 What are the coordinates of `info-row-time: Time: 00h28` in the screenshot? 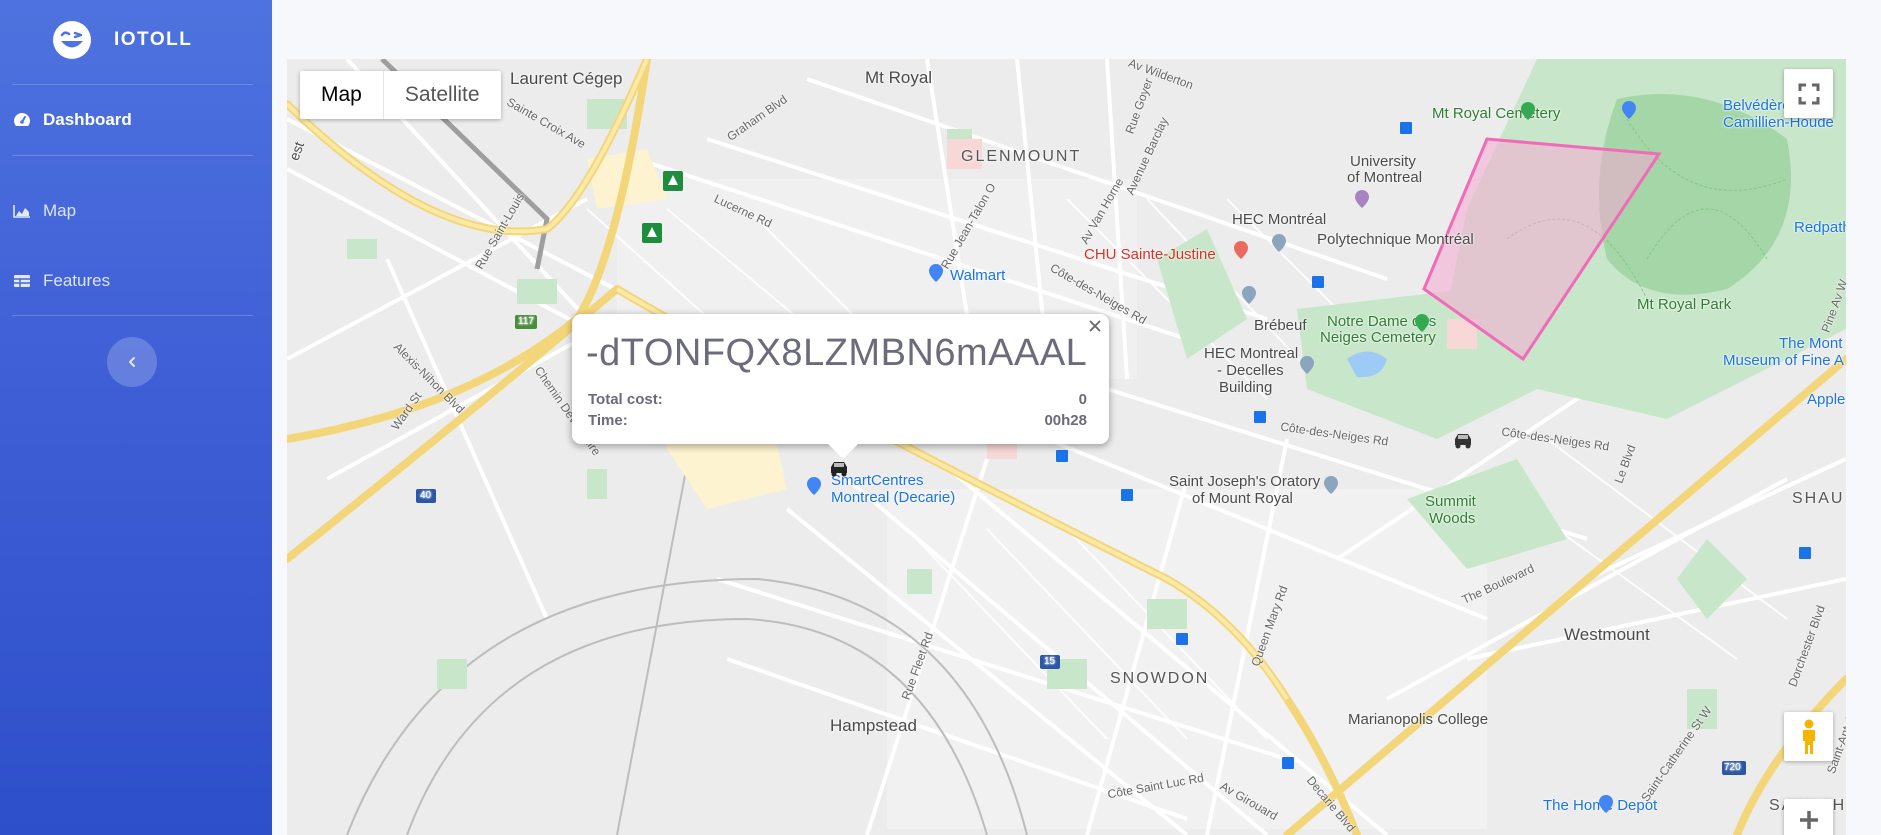 It's located at (837, 420).